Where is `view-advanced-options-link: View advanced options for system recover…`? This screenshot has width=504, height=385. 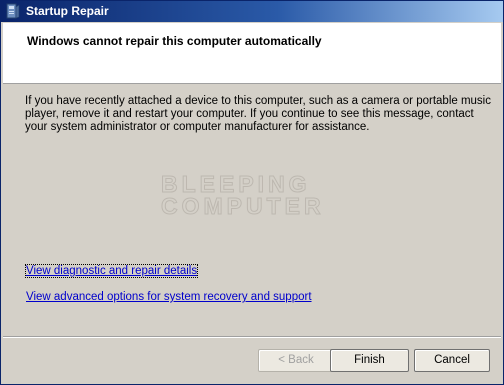 view-advanced-options-link: View advanced options for system recover… is located at coordinates (169, 297).